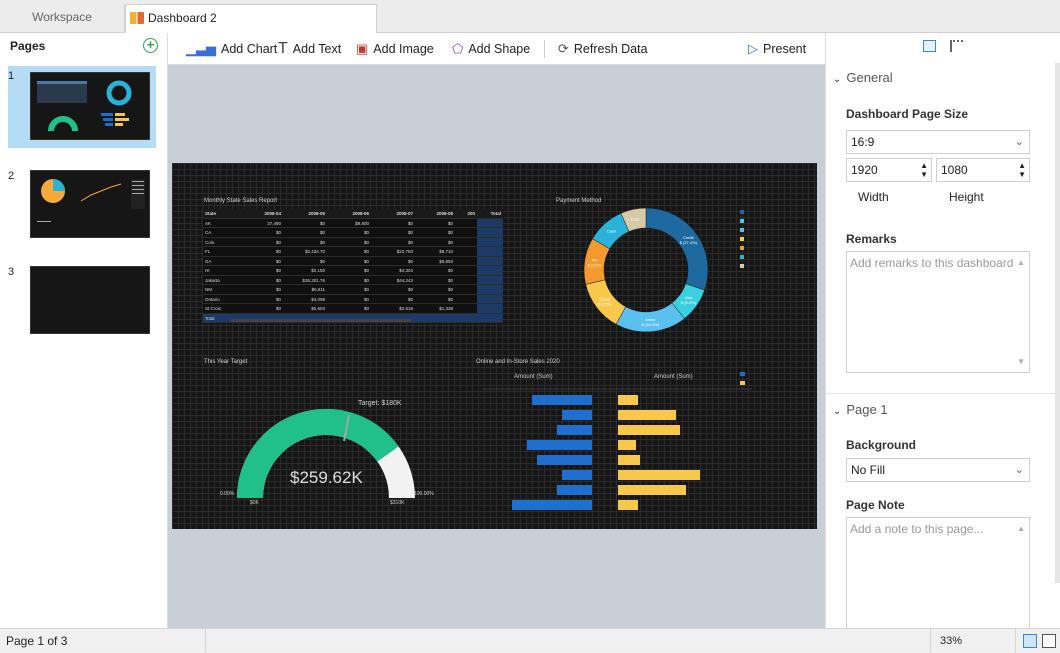 The width and height of the screenshot is (1060, 653). What do you see at coordinates (938, 142) in the screenshot?
I see `page-size-select: 16:9 ⌄` at bounding box center [938, 142].